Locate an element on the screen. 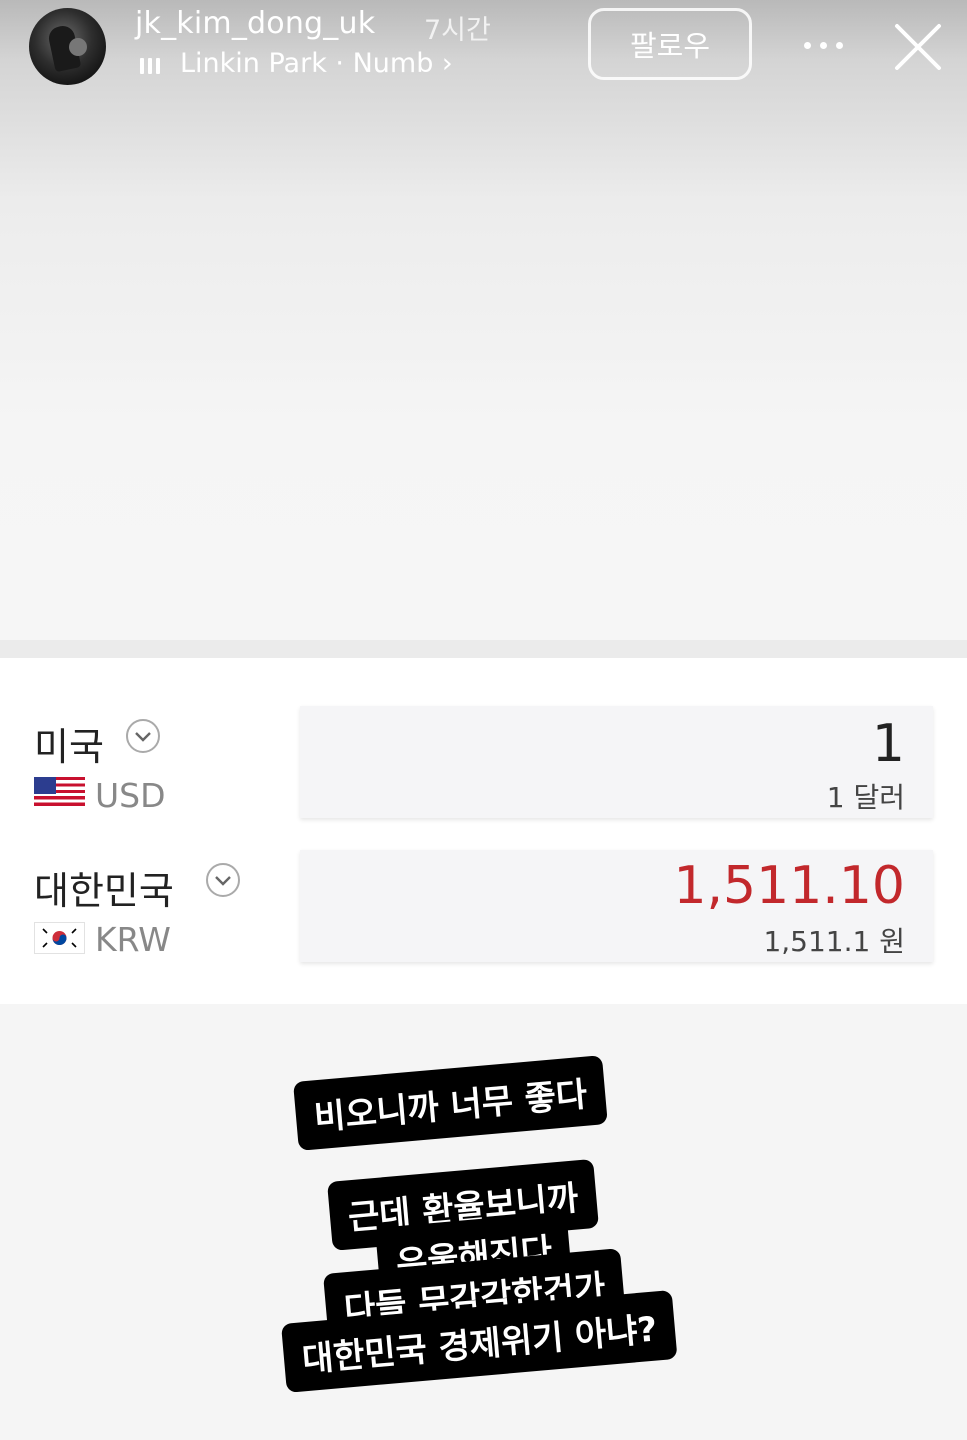 The height and width of the screenshot is (1440, 967). to-amount-field: 1,511.10 1,511.1 원 is located at coordinates (616, 906).